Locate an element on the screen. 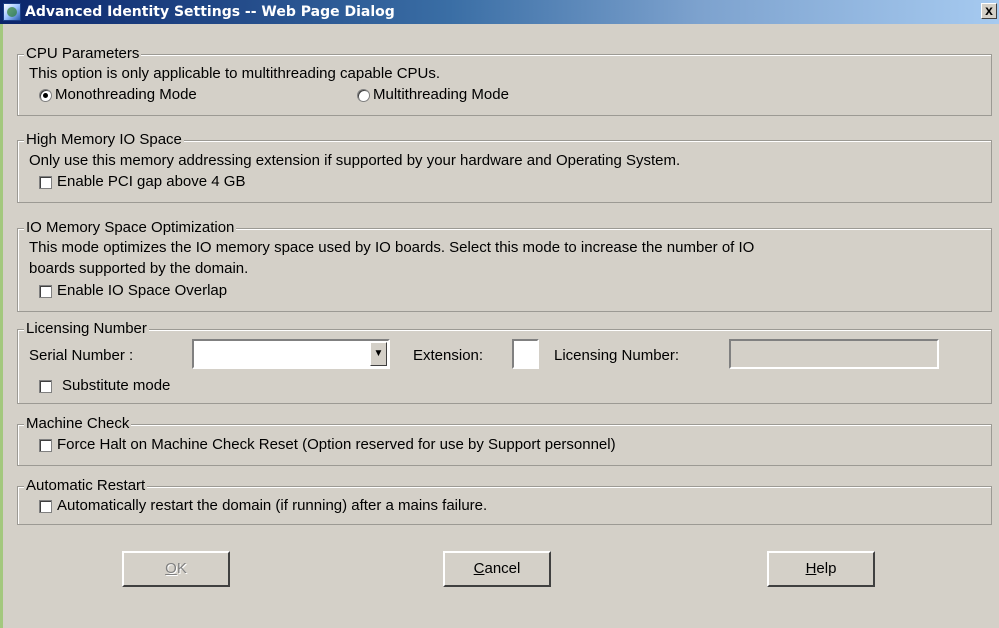 Image resolution: width=999 pixels, height=628 pixels. monothreading-label: Monothreading Mode is located at coordinates (126, 94).